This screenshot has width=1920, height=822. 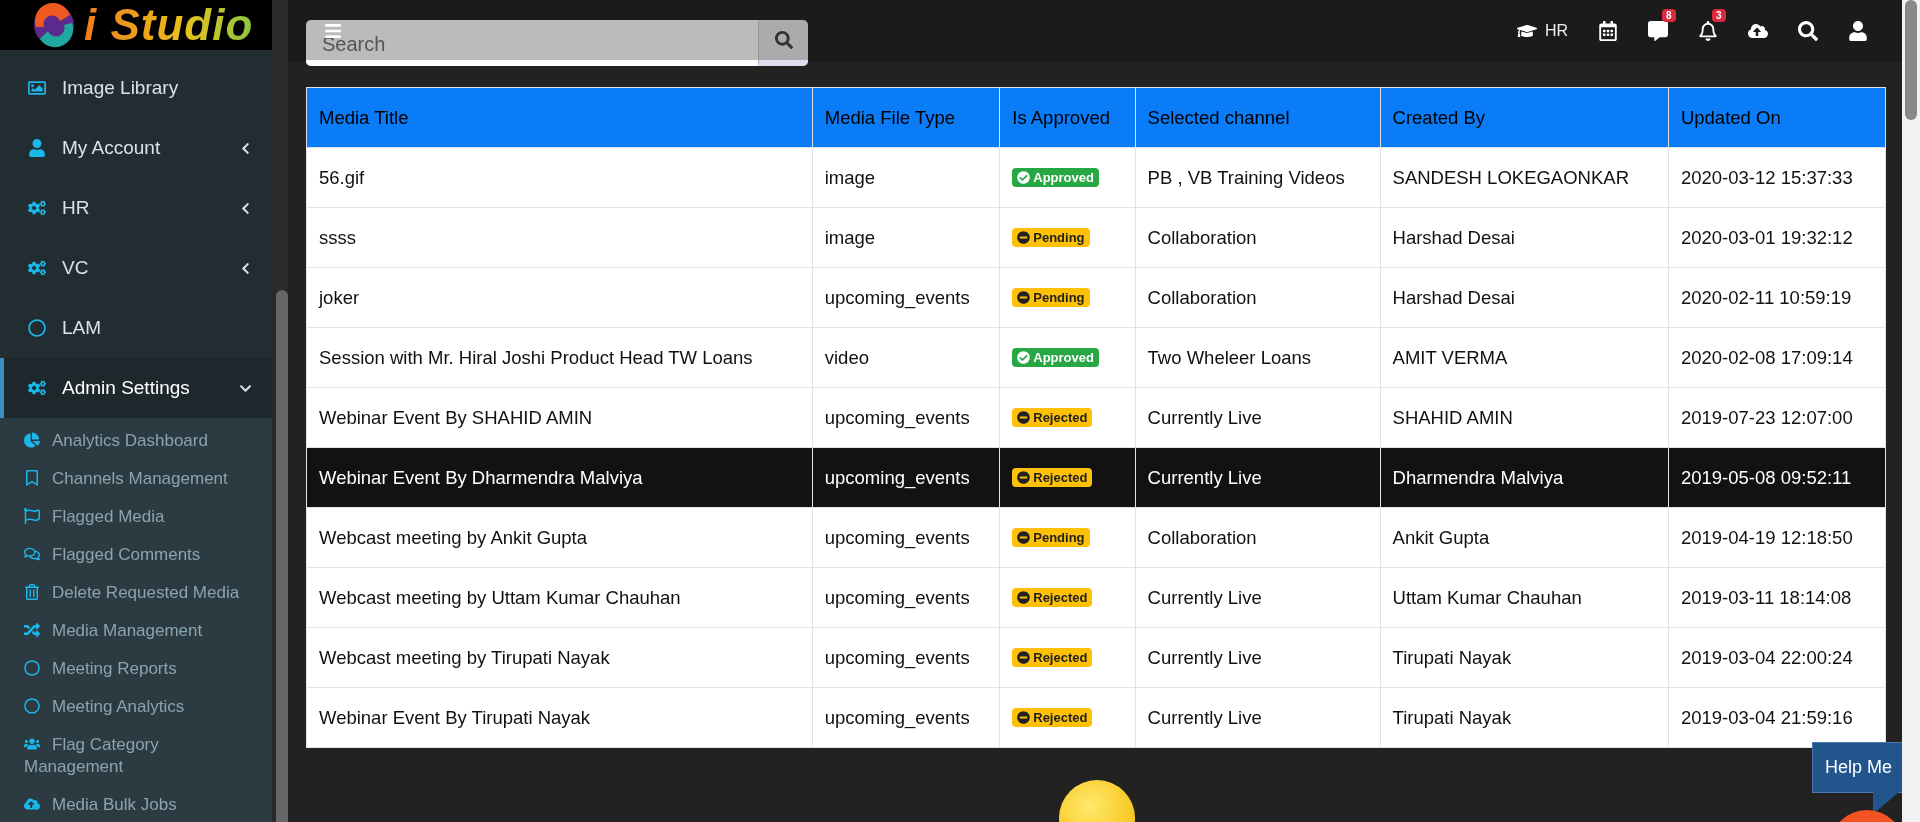 What do you see at coordinates (1777, 537) in the screenshot?
I see `table-cell: 2019-04-19 12:18:50` at bounding box center [1777, 537].